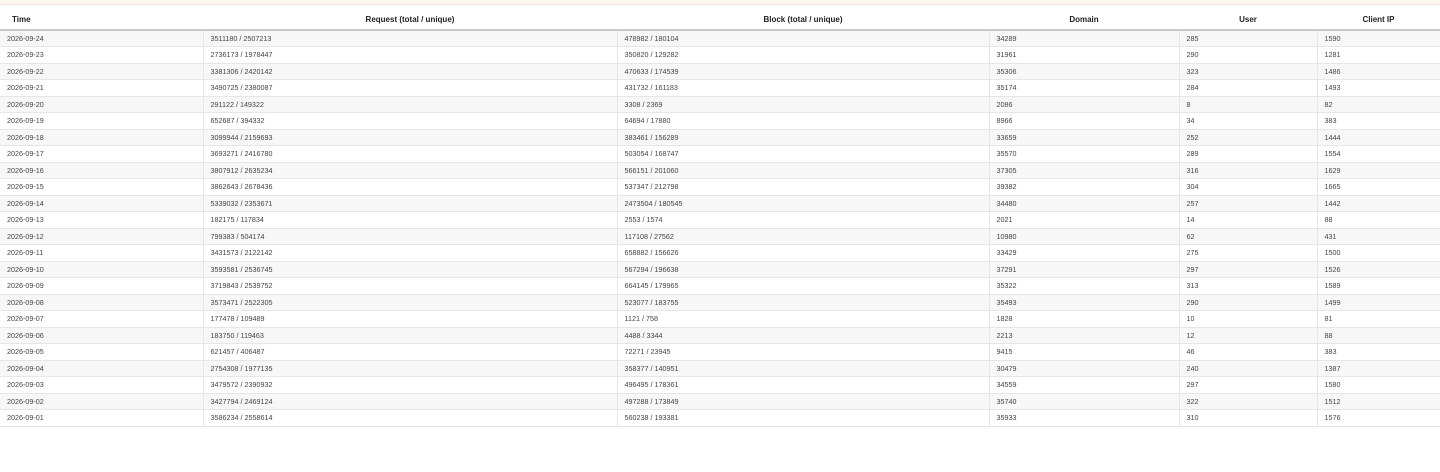 This screenshot has width=1440, height=472. What do you see at coordinates (409, 121) in the screenshot?
I see `request-cell: 652687 / 394332` at bounding box center [409, 121].